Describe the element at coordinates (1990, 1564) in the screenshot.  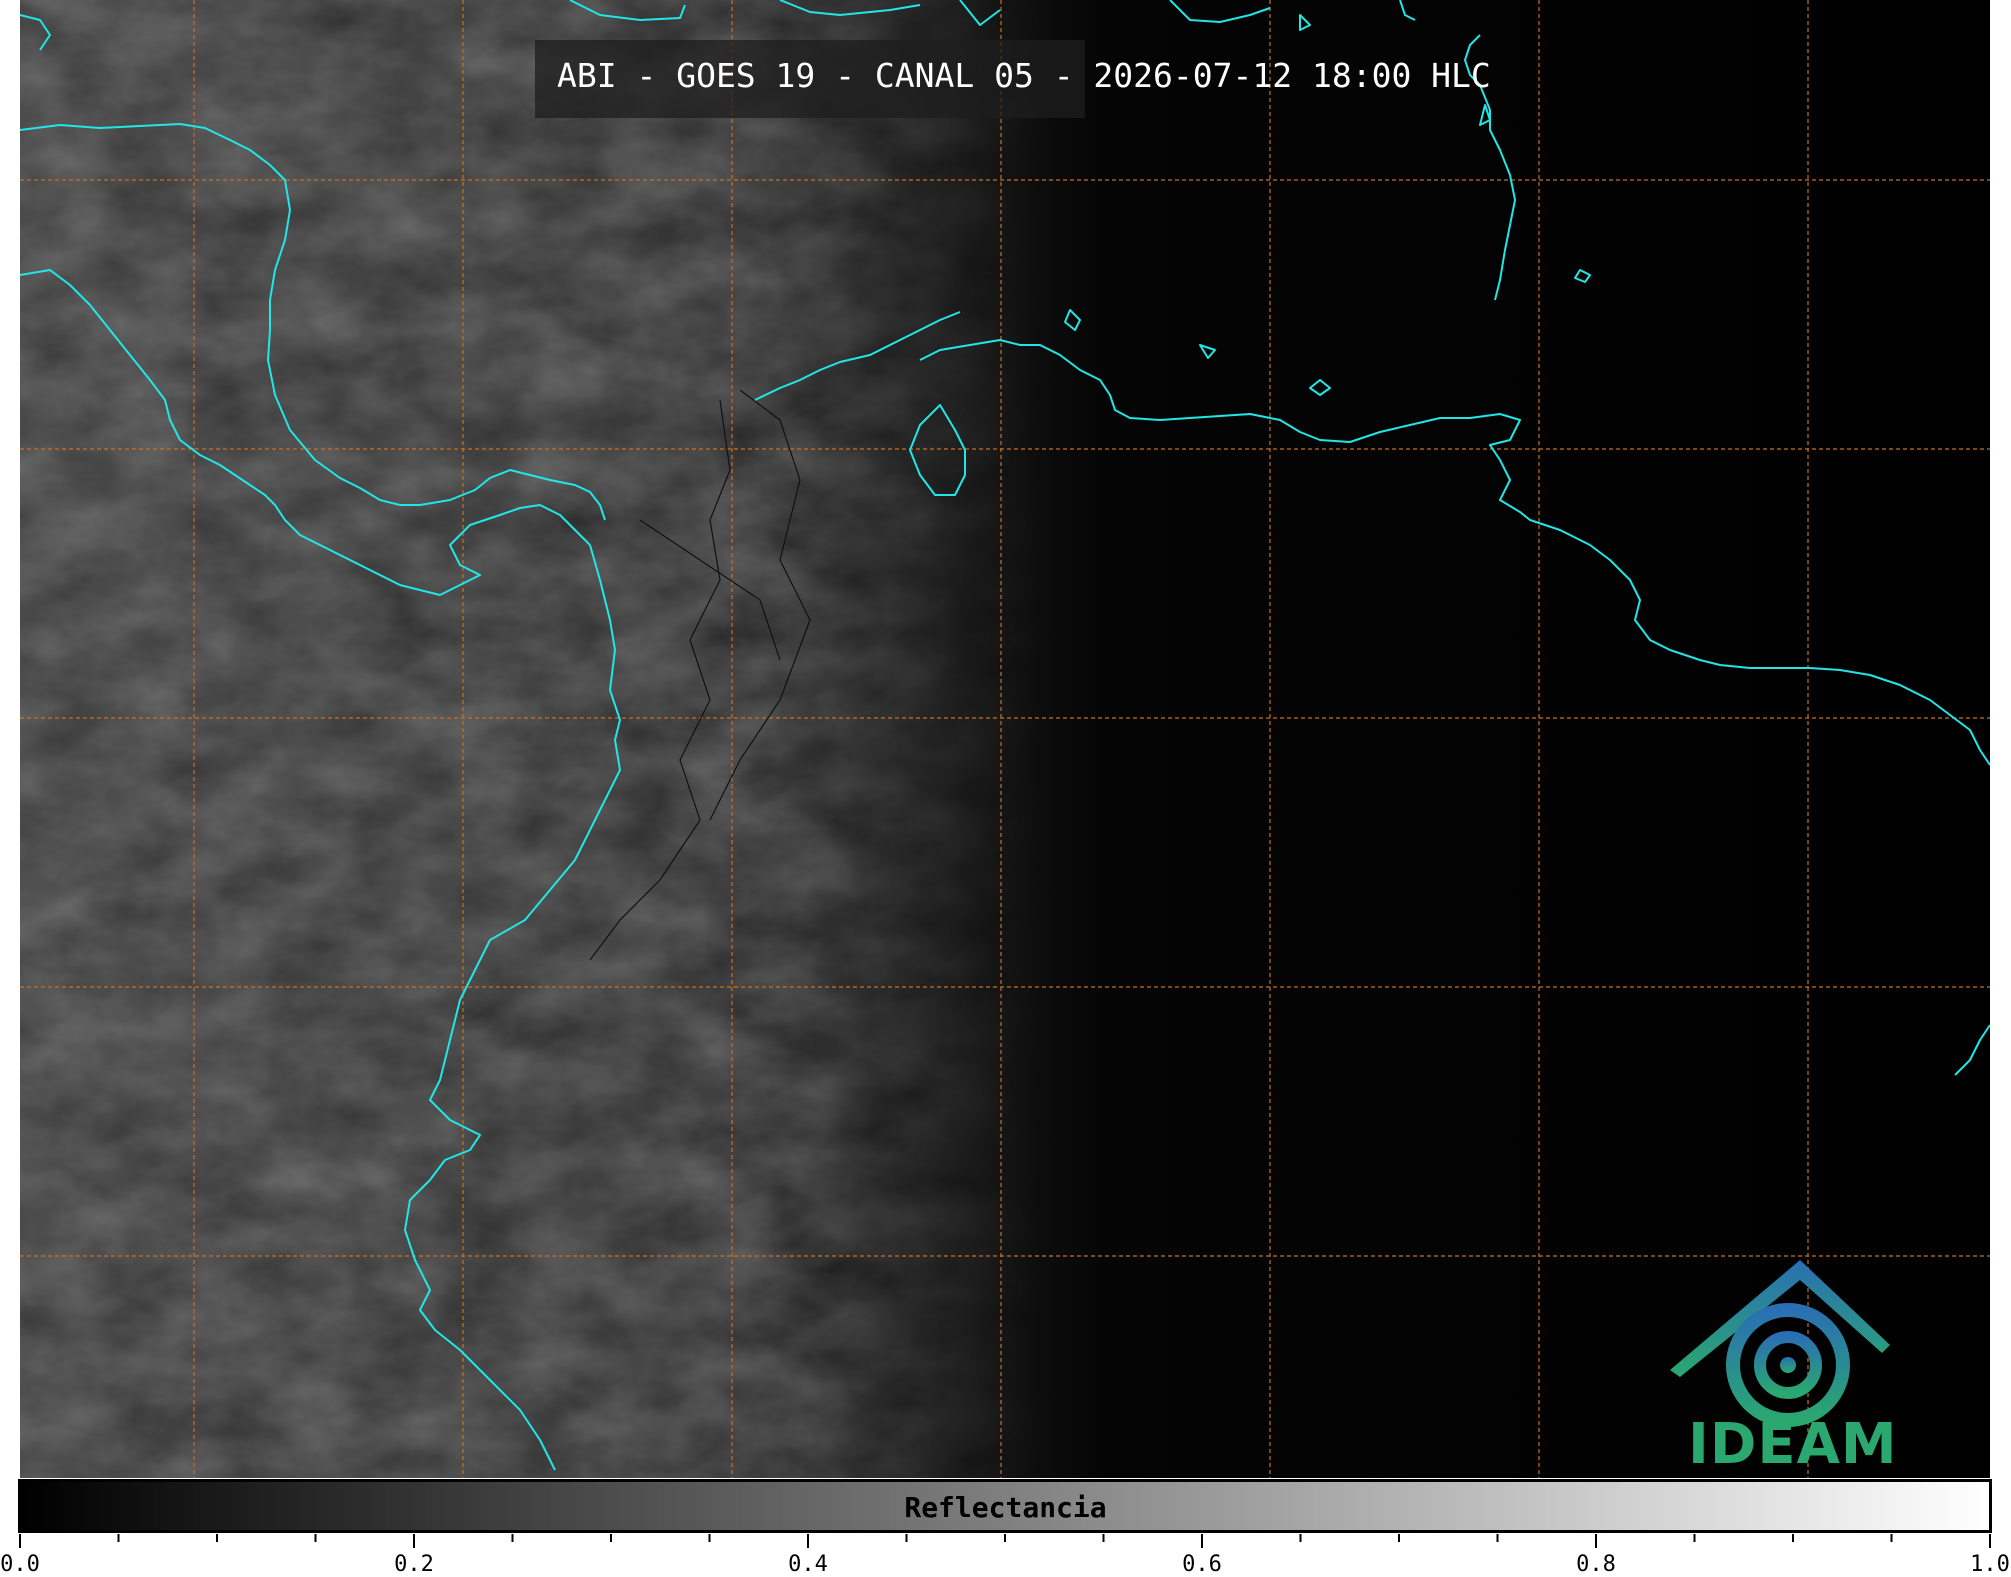
I see `colorbar-tick-label: 1.0` at that location.